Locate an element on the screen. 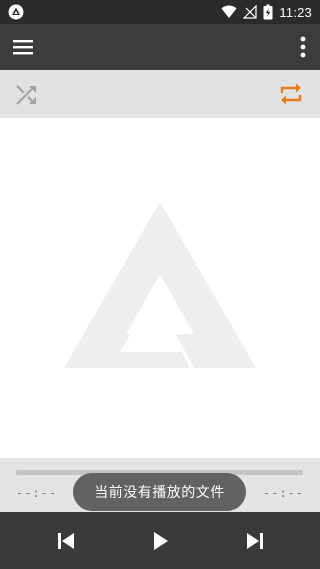 The image size is (320, 569). skip-next-icon is located at coordinates (255, 541).